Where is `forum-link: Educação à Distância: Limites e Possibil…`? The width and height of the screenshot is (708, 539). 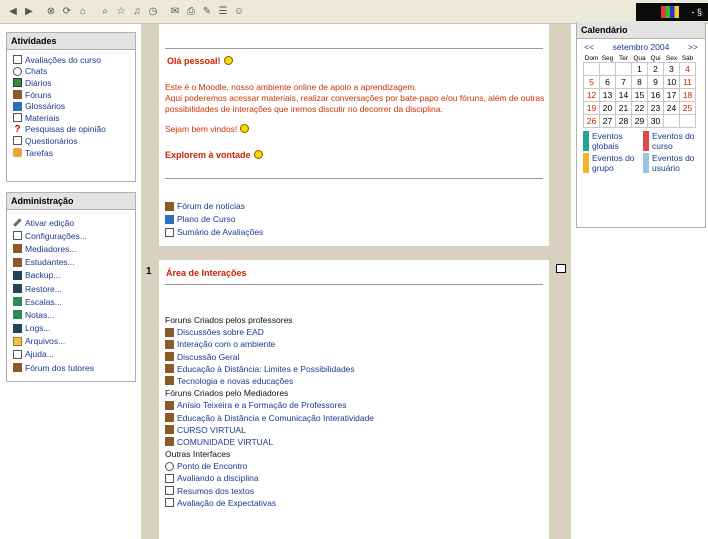 forum-link: Educação à Distância: Limites e Possibil… is located at coordinates (269, 369).